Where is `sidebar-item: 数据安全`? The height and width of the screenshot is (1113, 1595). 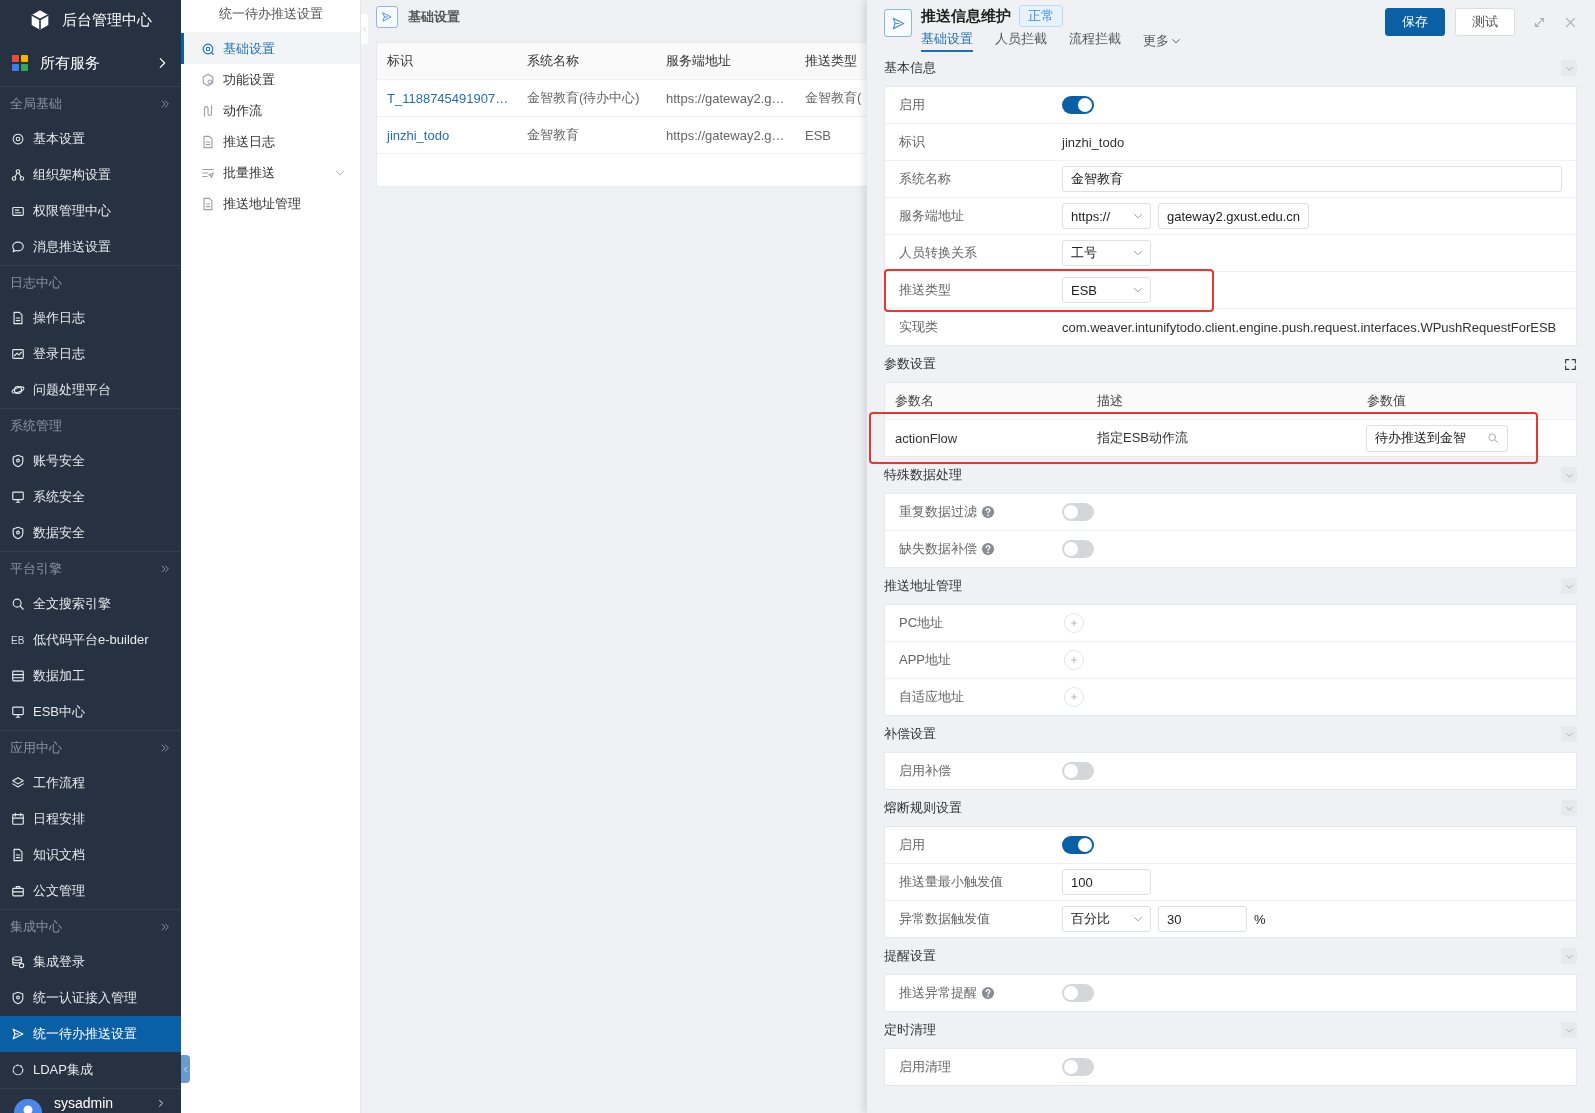 sidebar-item: 数据安全 is located at coordinates (90, 533).